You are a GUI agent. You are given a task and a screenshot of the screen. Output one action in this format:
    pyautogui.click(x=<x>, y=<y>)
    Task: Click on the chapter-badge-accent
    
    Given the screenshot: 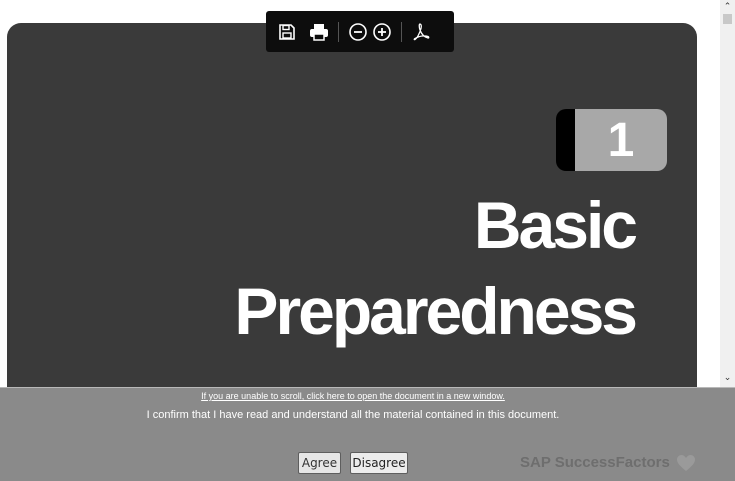 What is the action you would take?
    pyautogui.click(x=565, y=140)
    